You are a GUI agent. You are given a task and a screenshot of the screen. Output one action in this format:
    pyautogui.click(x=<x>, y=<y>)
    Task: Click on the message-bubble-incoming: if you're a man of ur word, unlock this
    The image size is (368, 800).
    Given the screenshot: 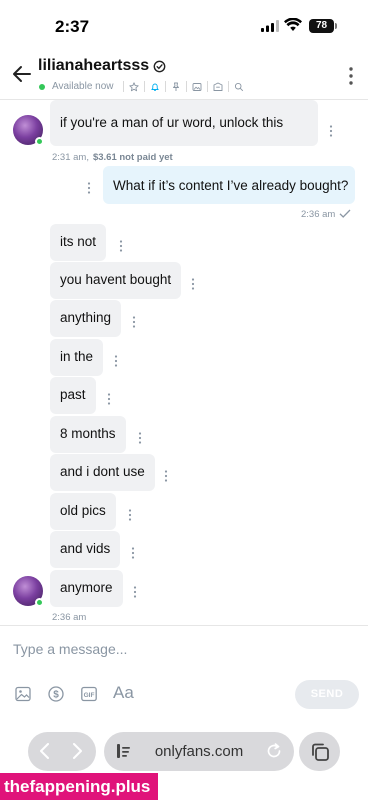 What is the action you would take?
    pyautogui.click(x=184, y=123)
    